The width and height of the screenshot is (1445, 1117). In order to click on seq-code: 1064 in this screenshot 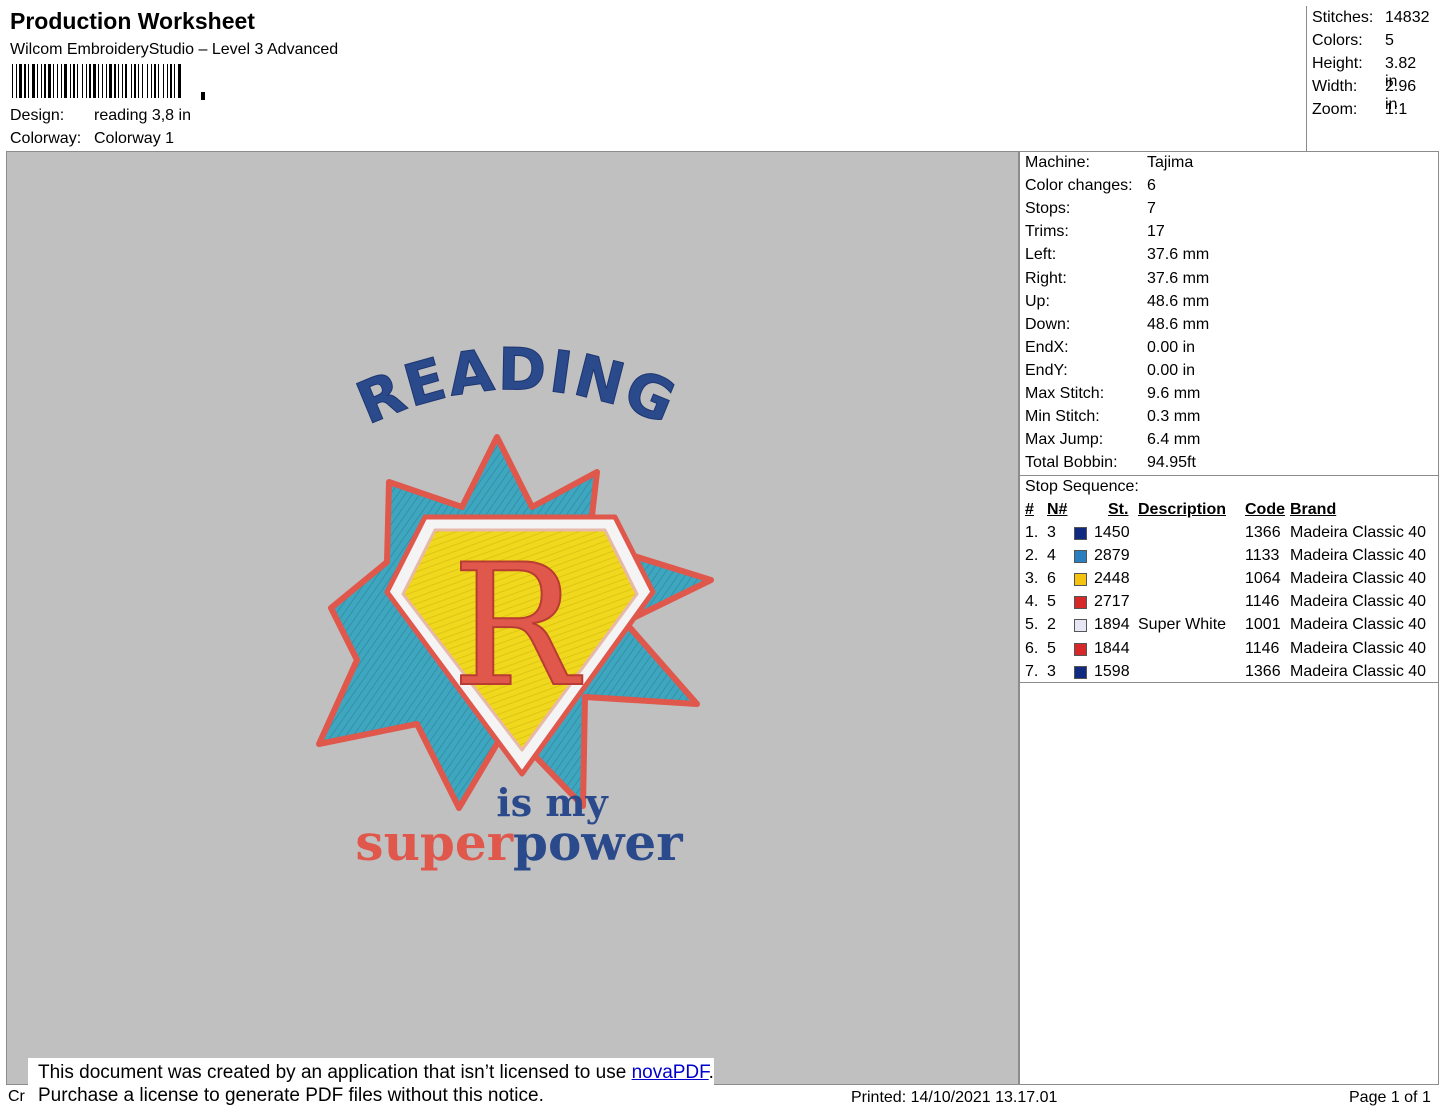, I will do `click(1263, 579)`.